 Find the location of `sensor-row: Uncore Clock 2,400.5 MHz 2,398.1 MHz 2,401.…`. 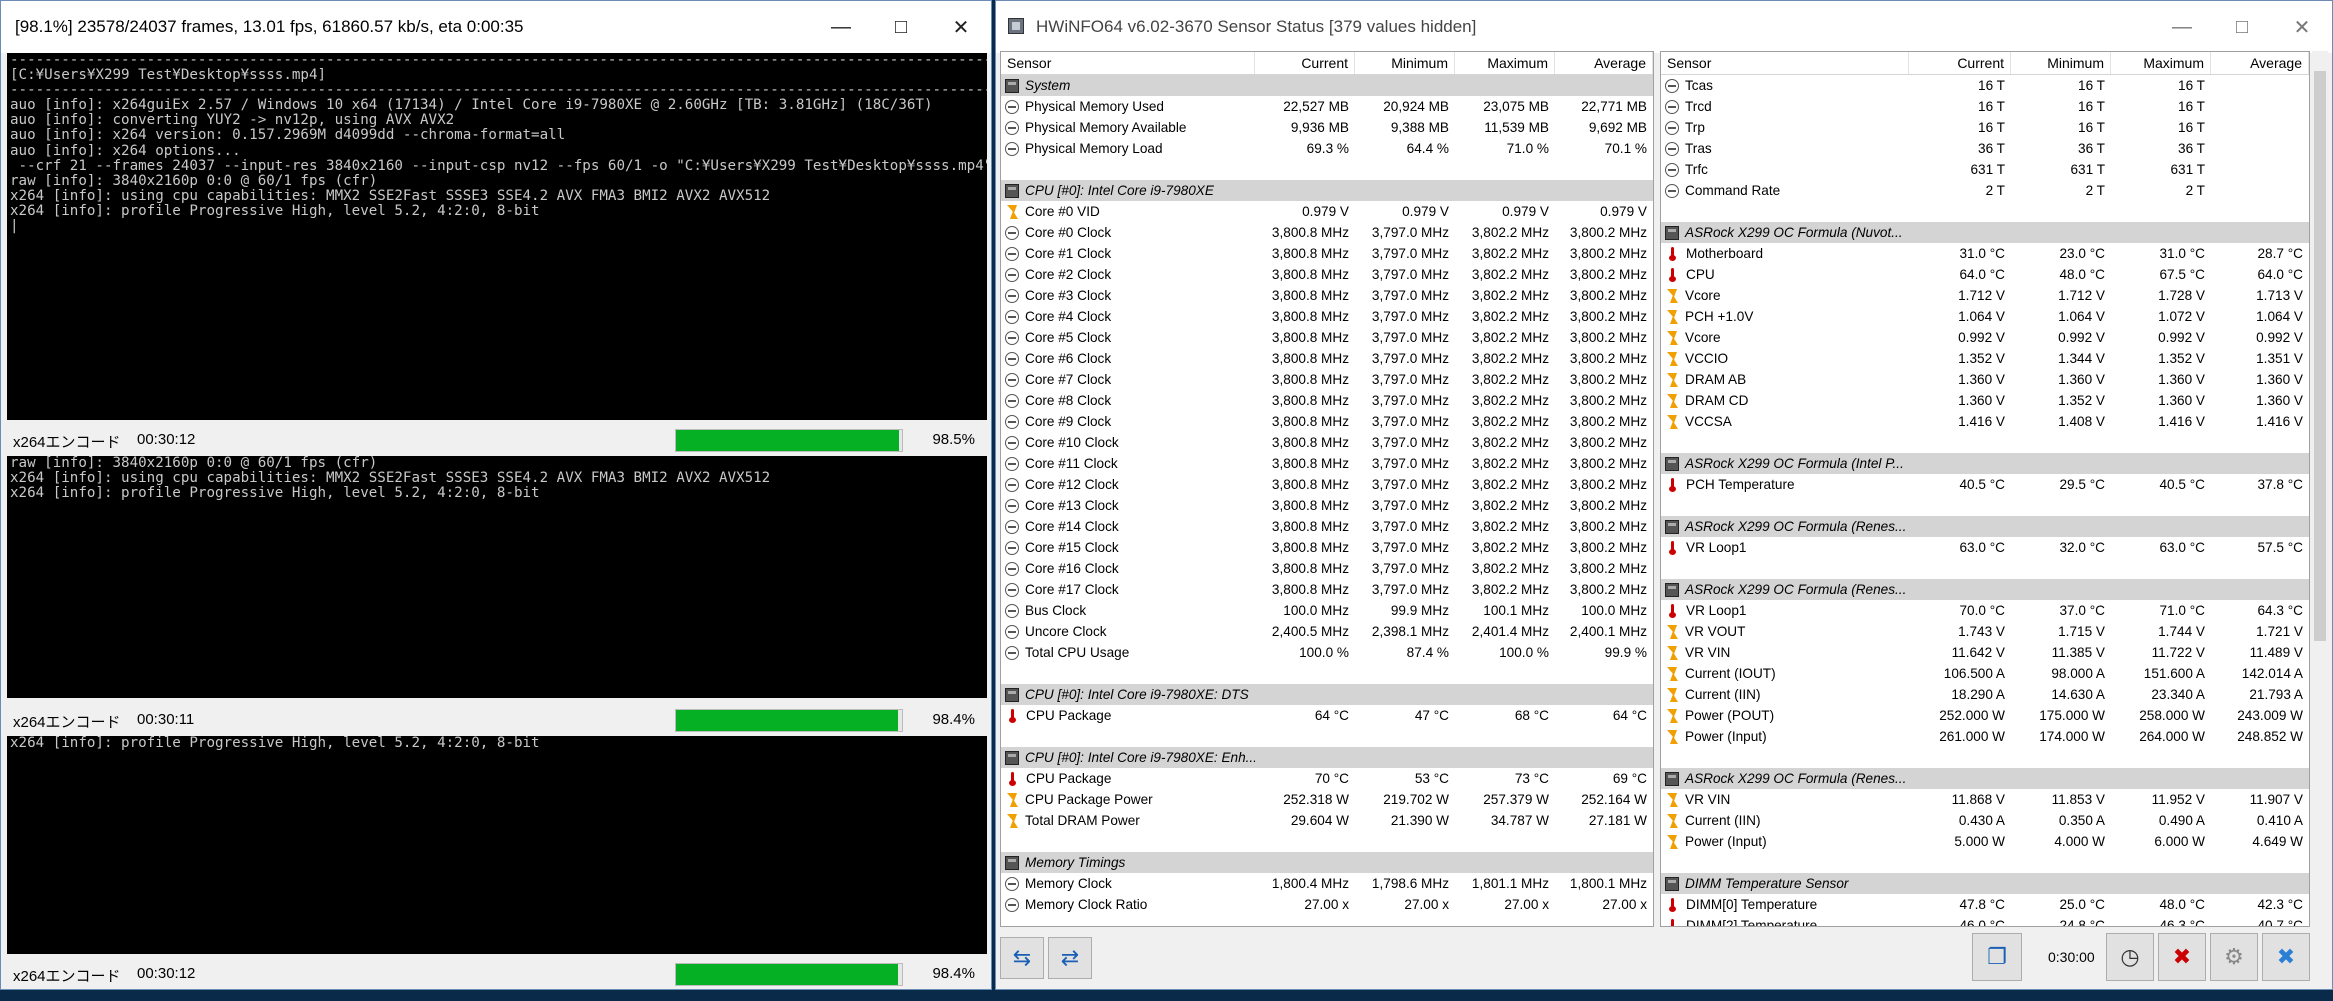

sensor-row: Uncore Clock 2,400.5 MHz 2,398.1 MHz 2,401.… is located at coordinates (1327, 631).